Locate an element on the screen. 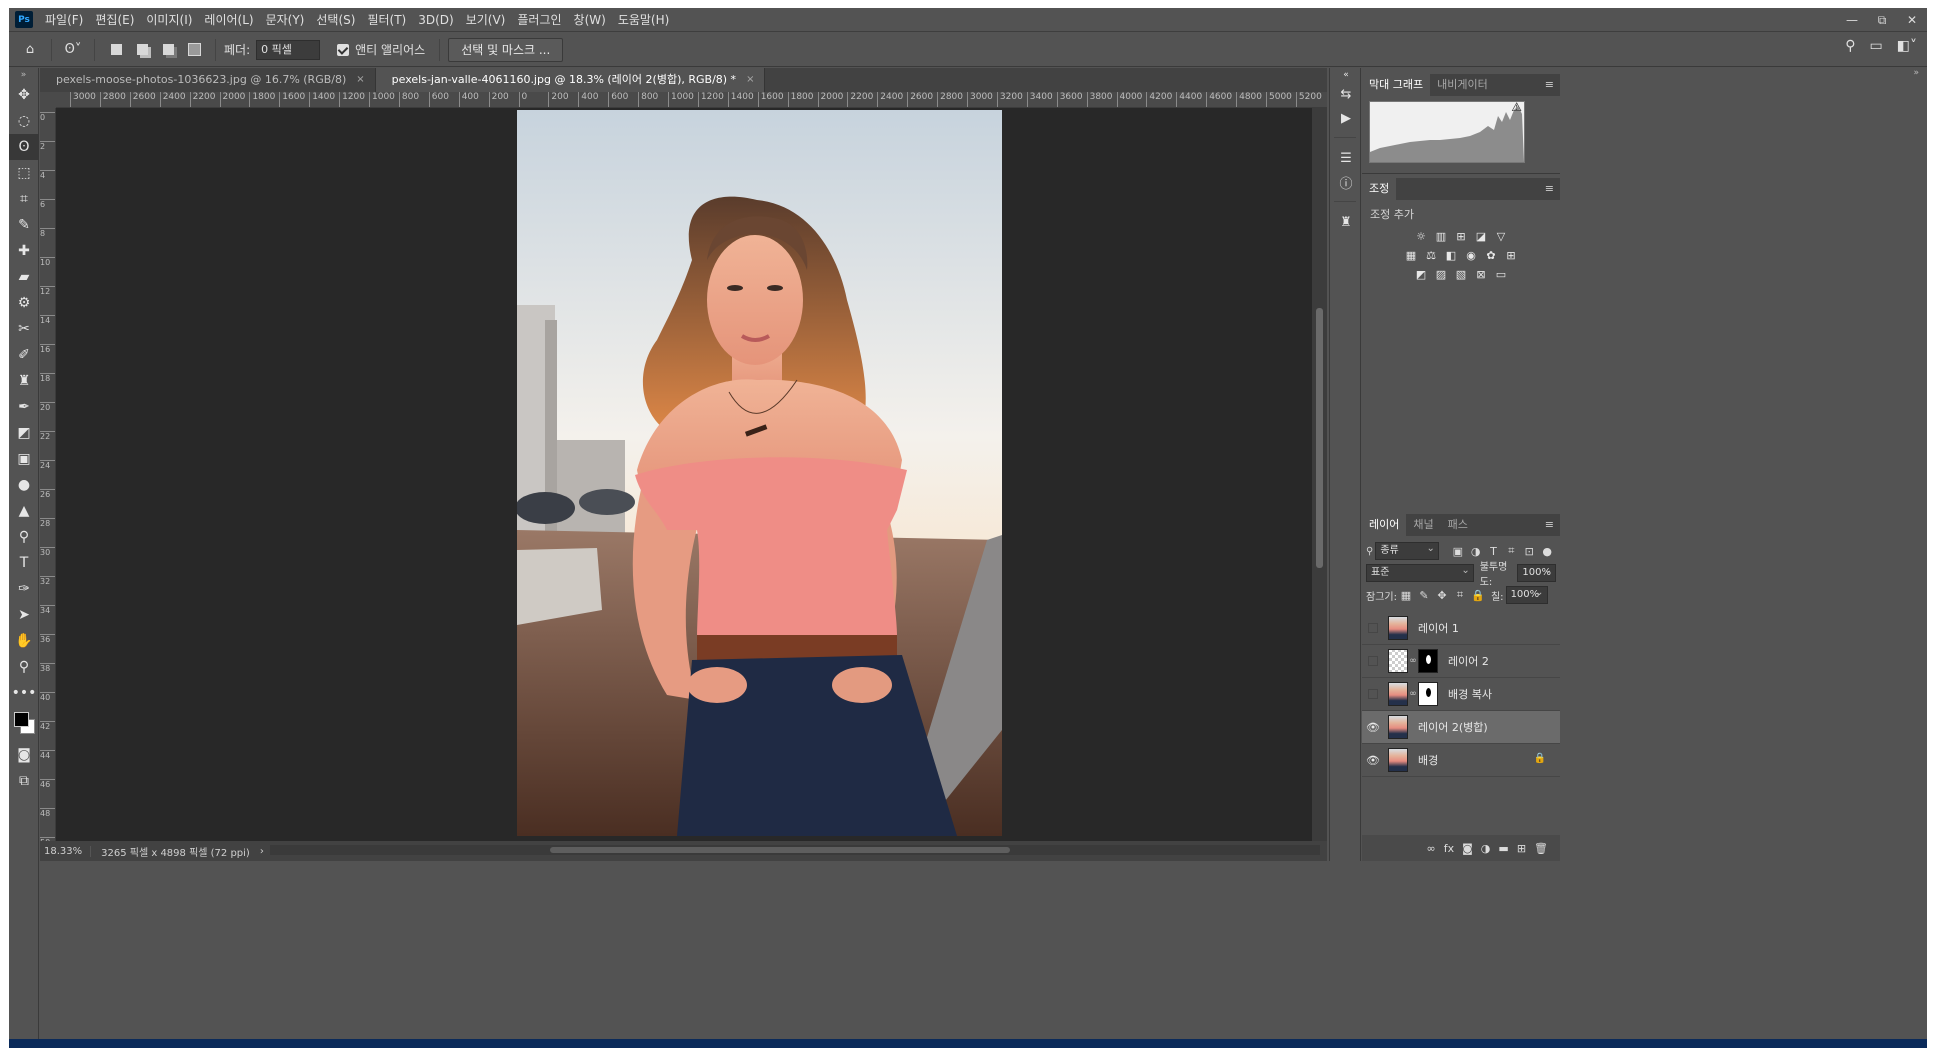  fill-input: 100% is located at coordinates (1526, 594).